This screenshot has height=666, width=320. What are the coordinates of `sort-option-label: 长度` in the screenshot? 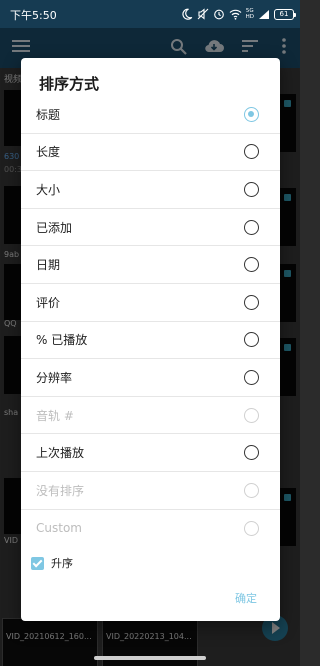 It's located at (48, 152).